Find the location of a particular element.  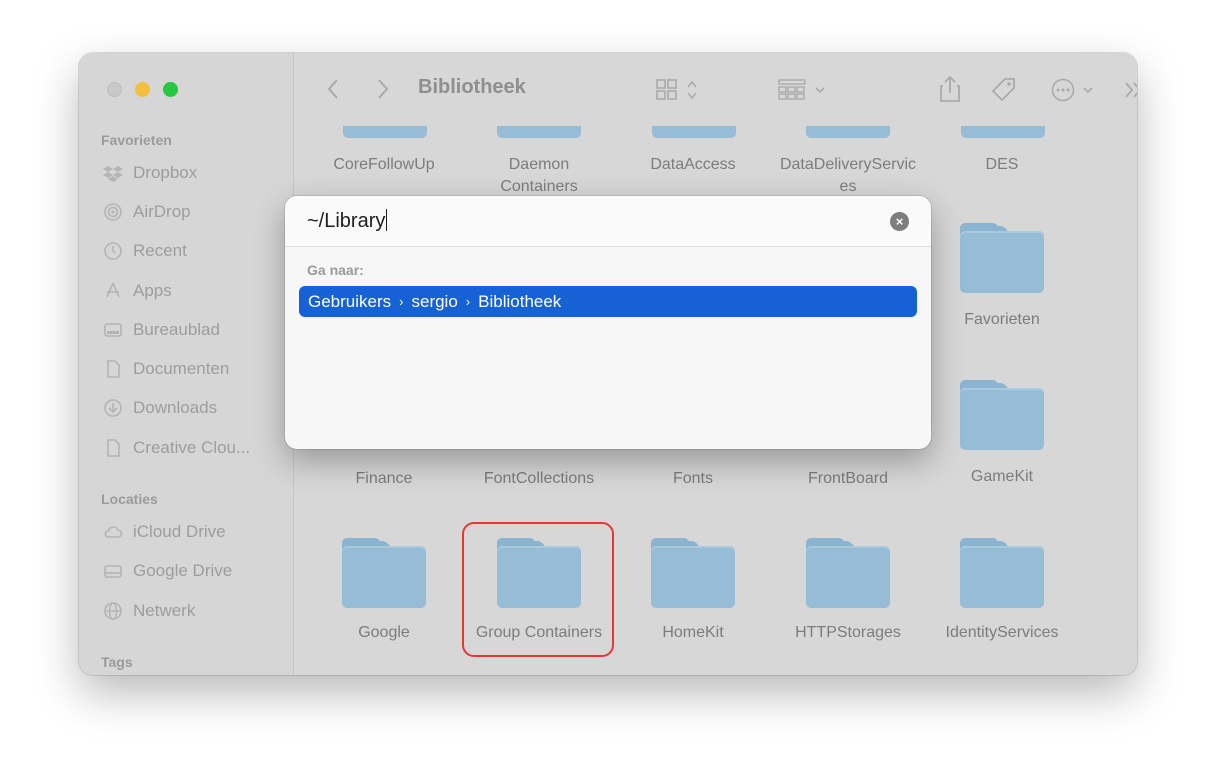

airdrop-icon is located at coordinates (113, 212).